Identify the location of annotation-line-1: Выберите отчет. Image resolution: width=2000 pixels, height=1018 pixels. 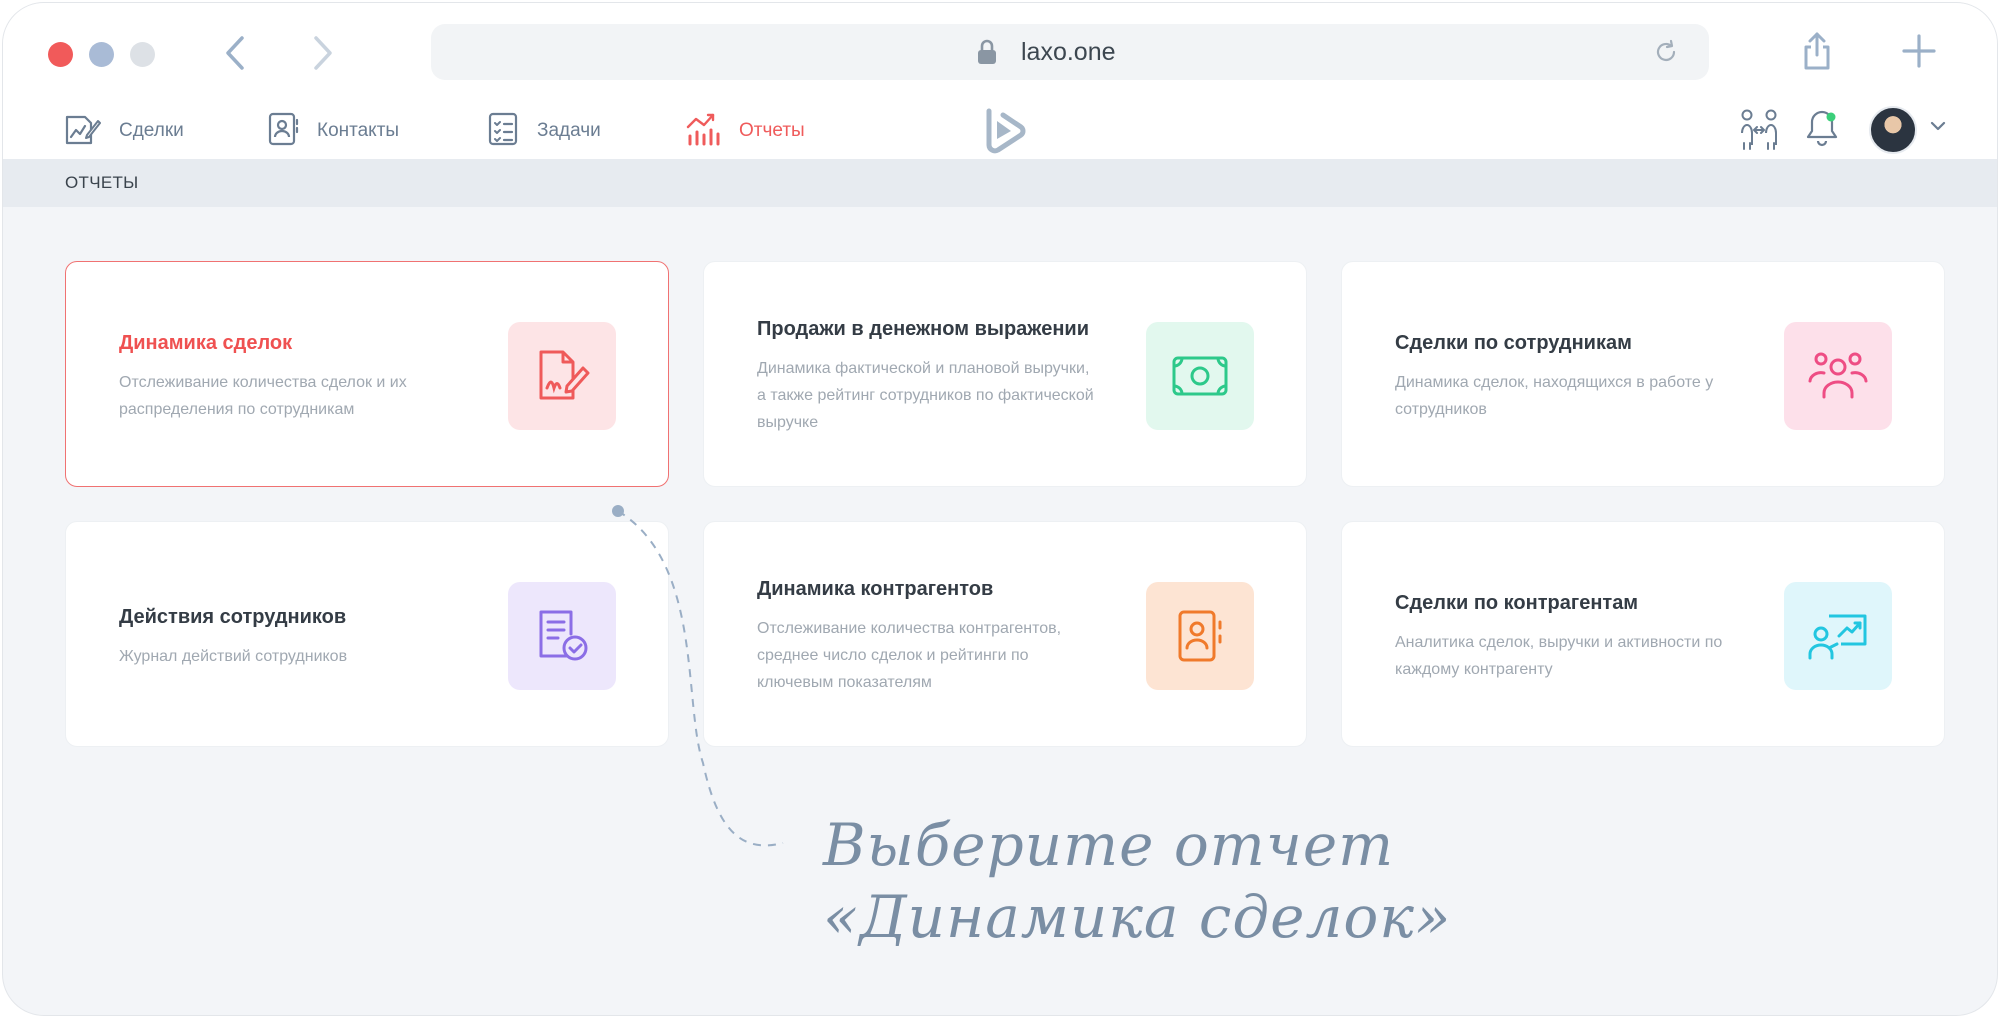
(1109, 845).